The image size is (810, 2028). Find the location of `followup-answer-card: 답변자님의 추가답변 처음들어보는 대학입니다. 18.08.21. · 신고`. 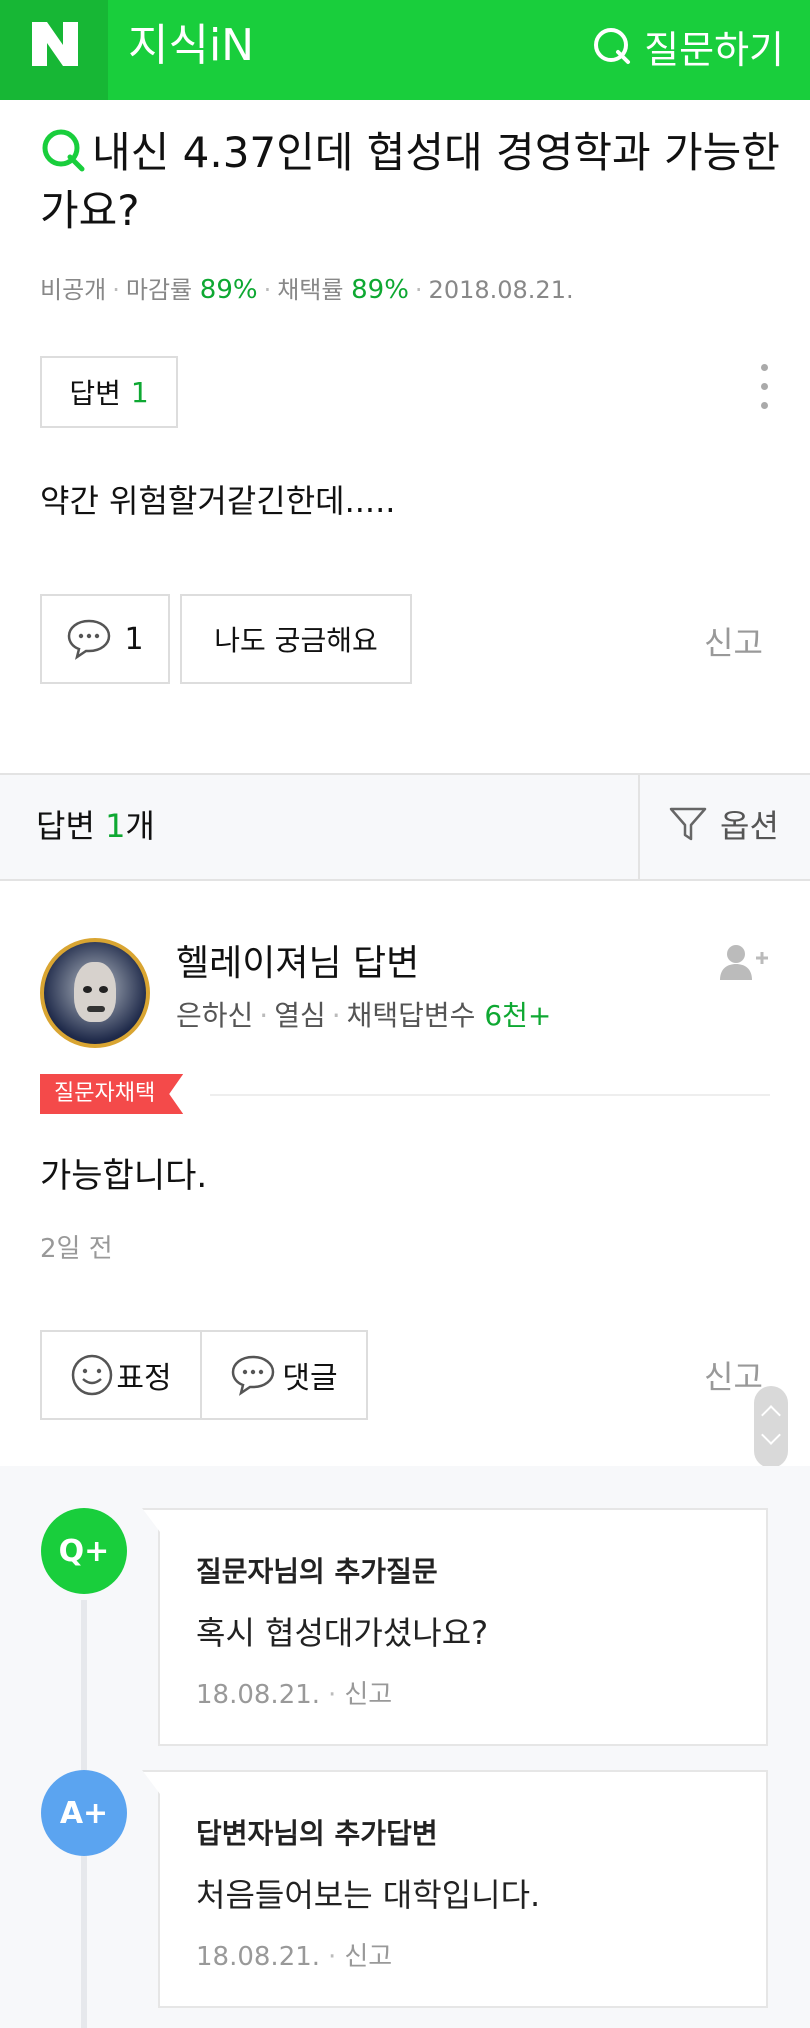

followup-answer-card: 답변자님의 추가답변 처음들어보는 대학입니다. 18.08.21. · 신고 is located at coordinates (455, 1889).